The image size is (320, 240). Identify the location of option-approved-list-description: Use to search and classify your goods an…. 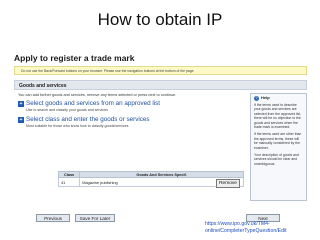
(67, 110).